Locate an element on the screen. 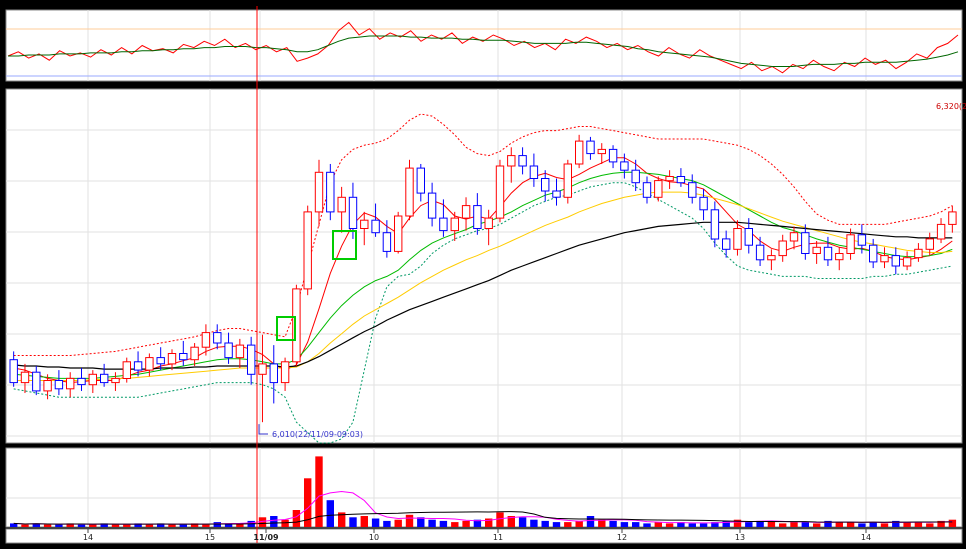  x-tick-label: 11 is located at coordinates (498, 537).